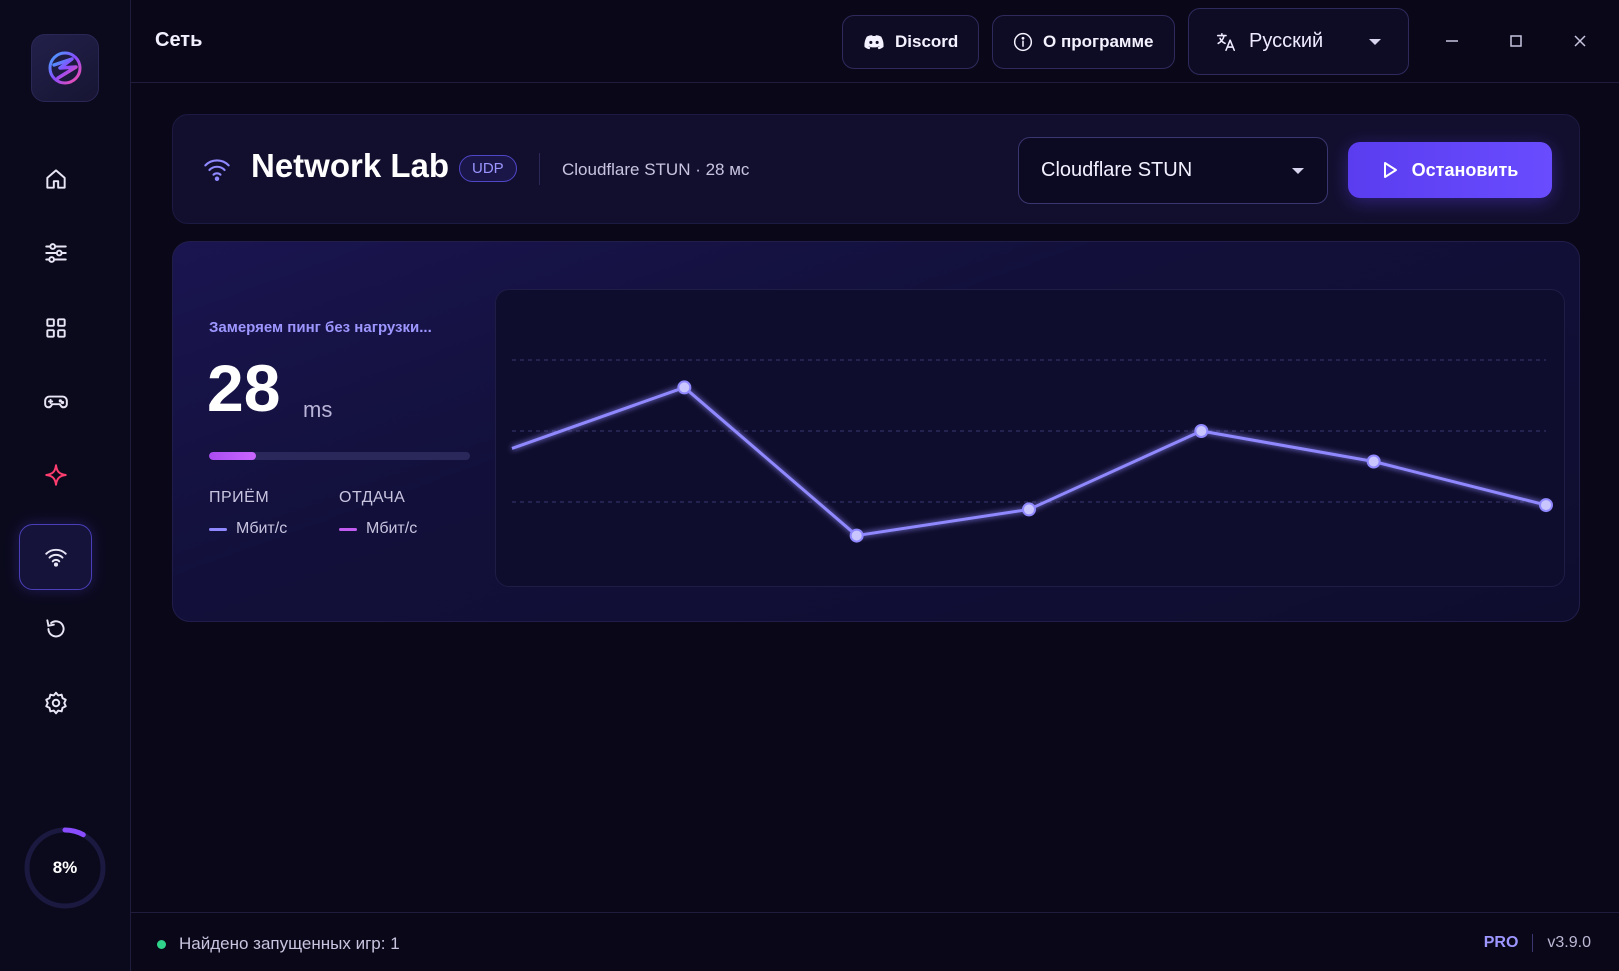 This screenshot has height=971, width=1619. What do you see at coordinates (1023, 42) in the screenshot?
I see `info-icon` at bounding box center [1023, 42].